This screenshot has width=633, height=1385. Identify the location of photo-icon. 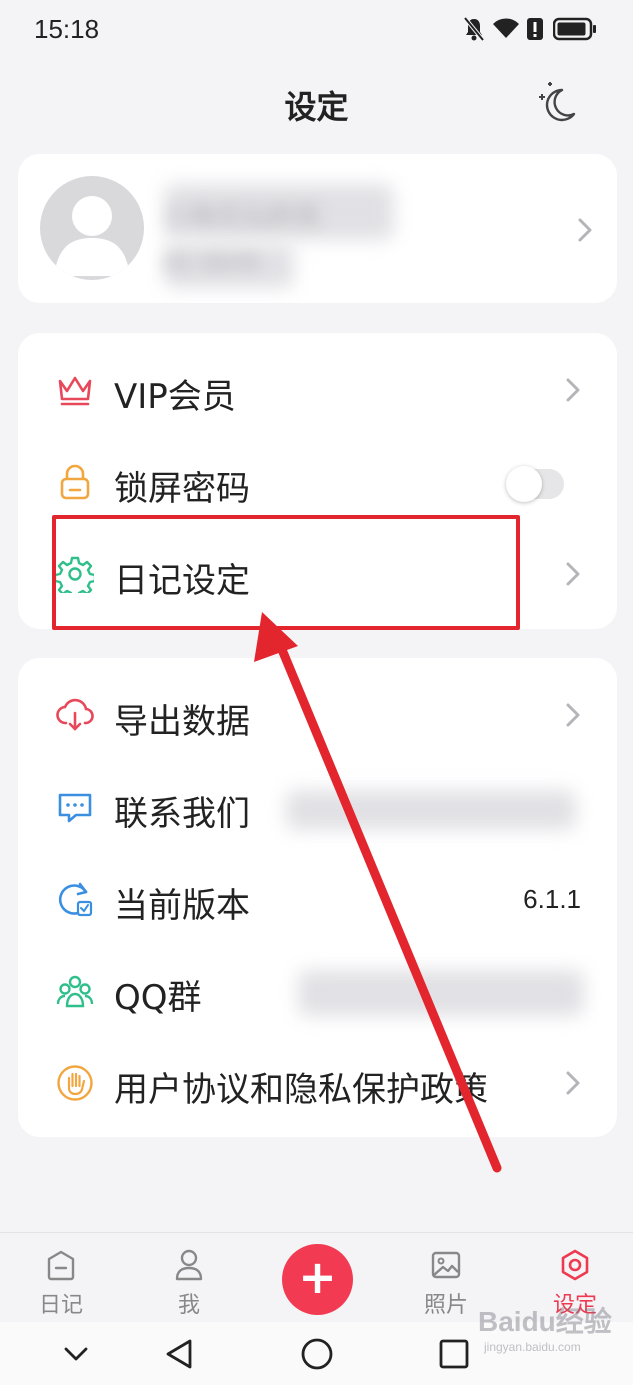
(446, 1265).